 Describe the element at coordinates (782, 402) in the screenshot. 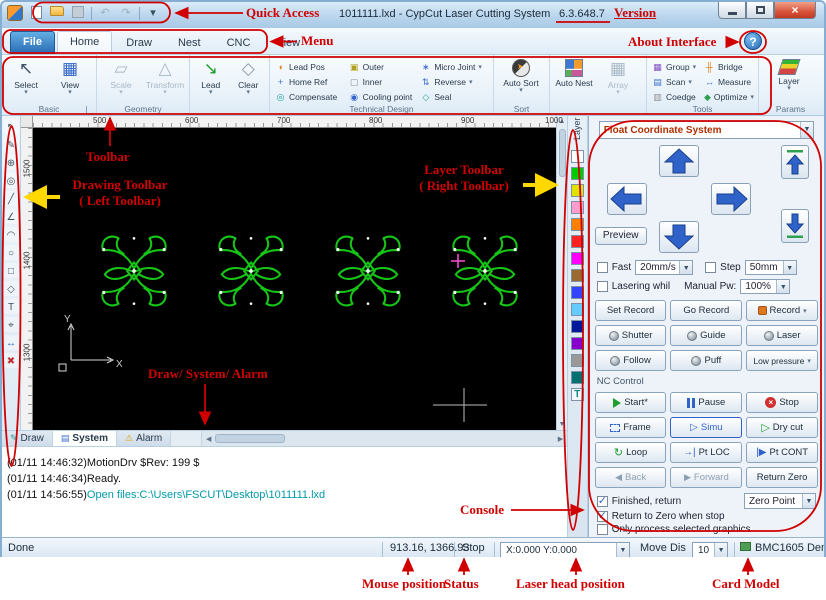

I see `stop-button: × Stop` at that location.